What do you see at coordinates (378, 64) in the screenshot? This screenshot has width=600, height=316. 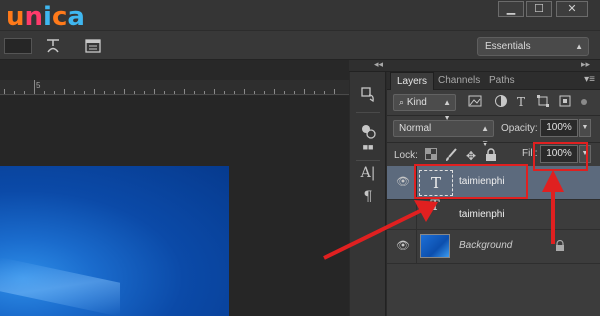 I see `collapse-left-icon: ◂◂` at bounding box center [378, 64].